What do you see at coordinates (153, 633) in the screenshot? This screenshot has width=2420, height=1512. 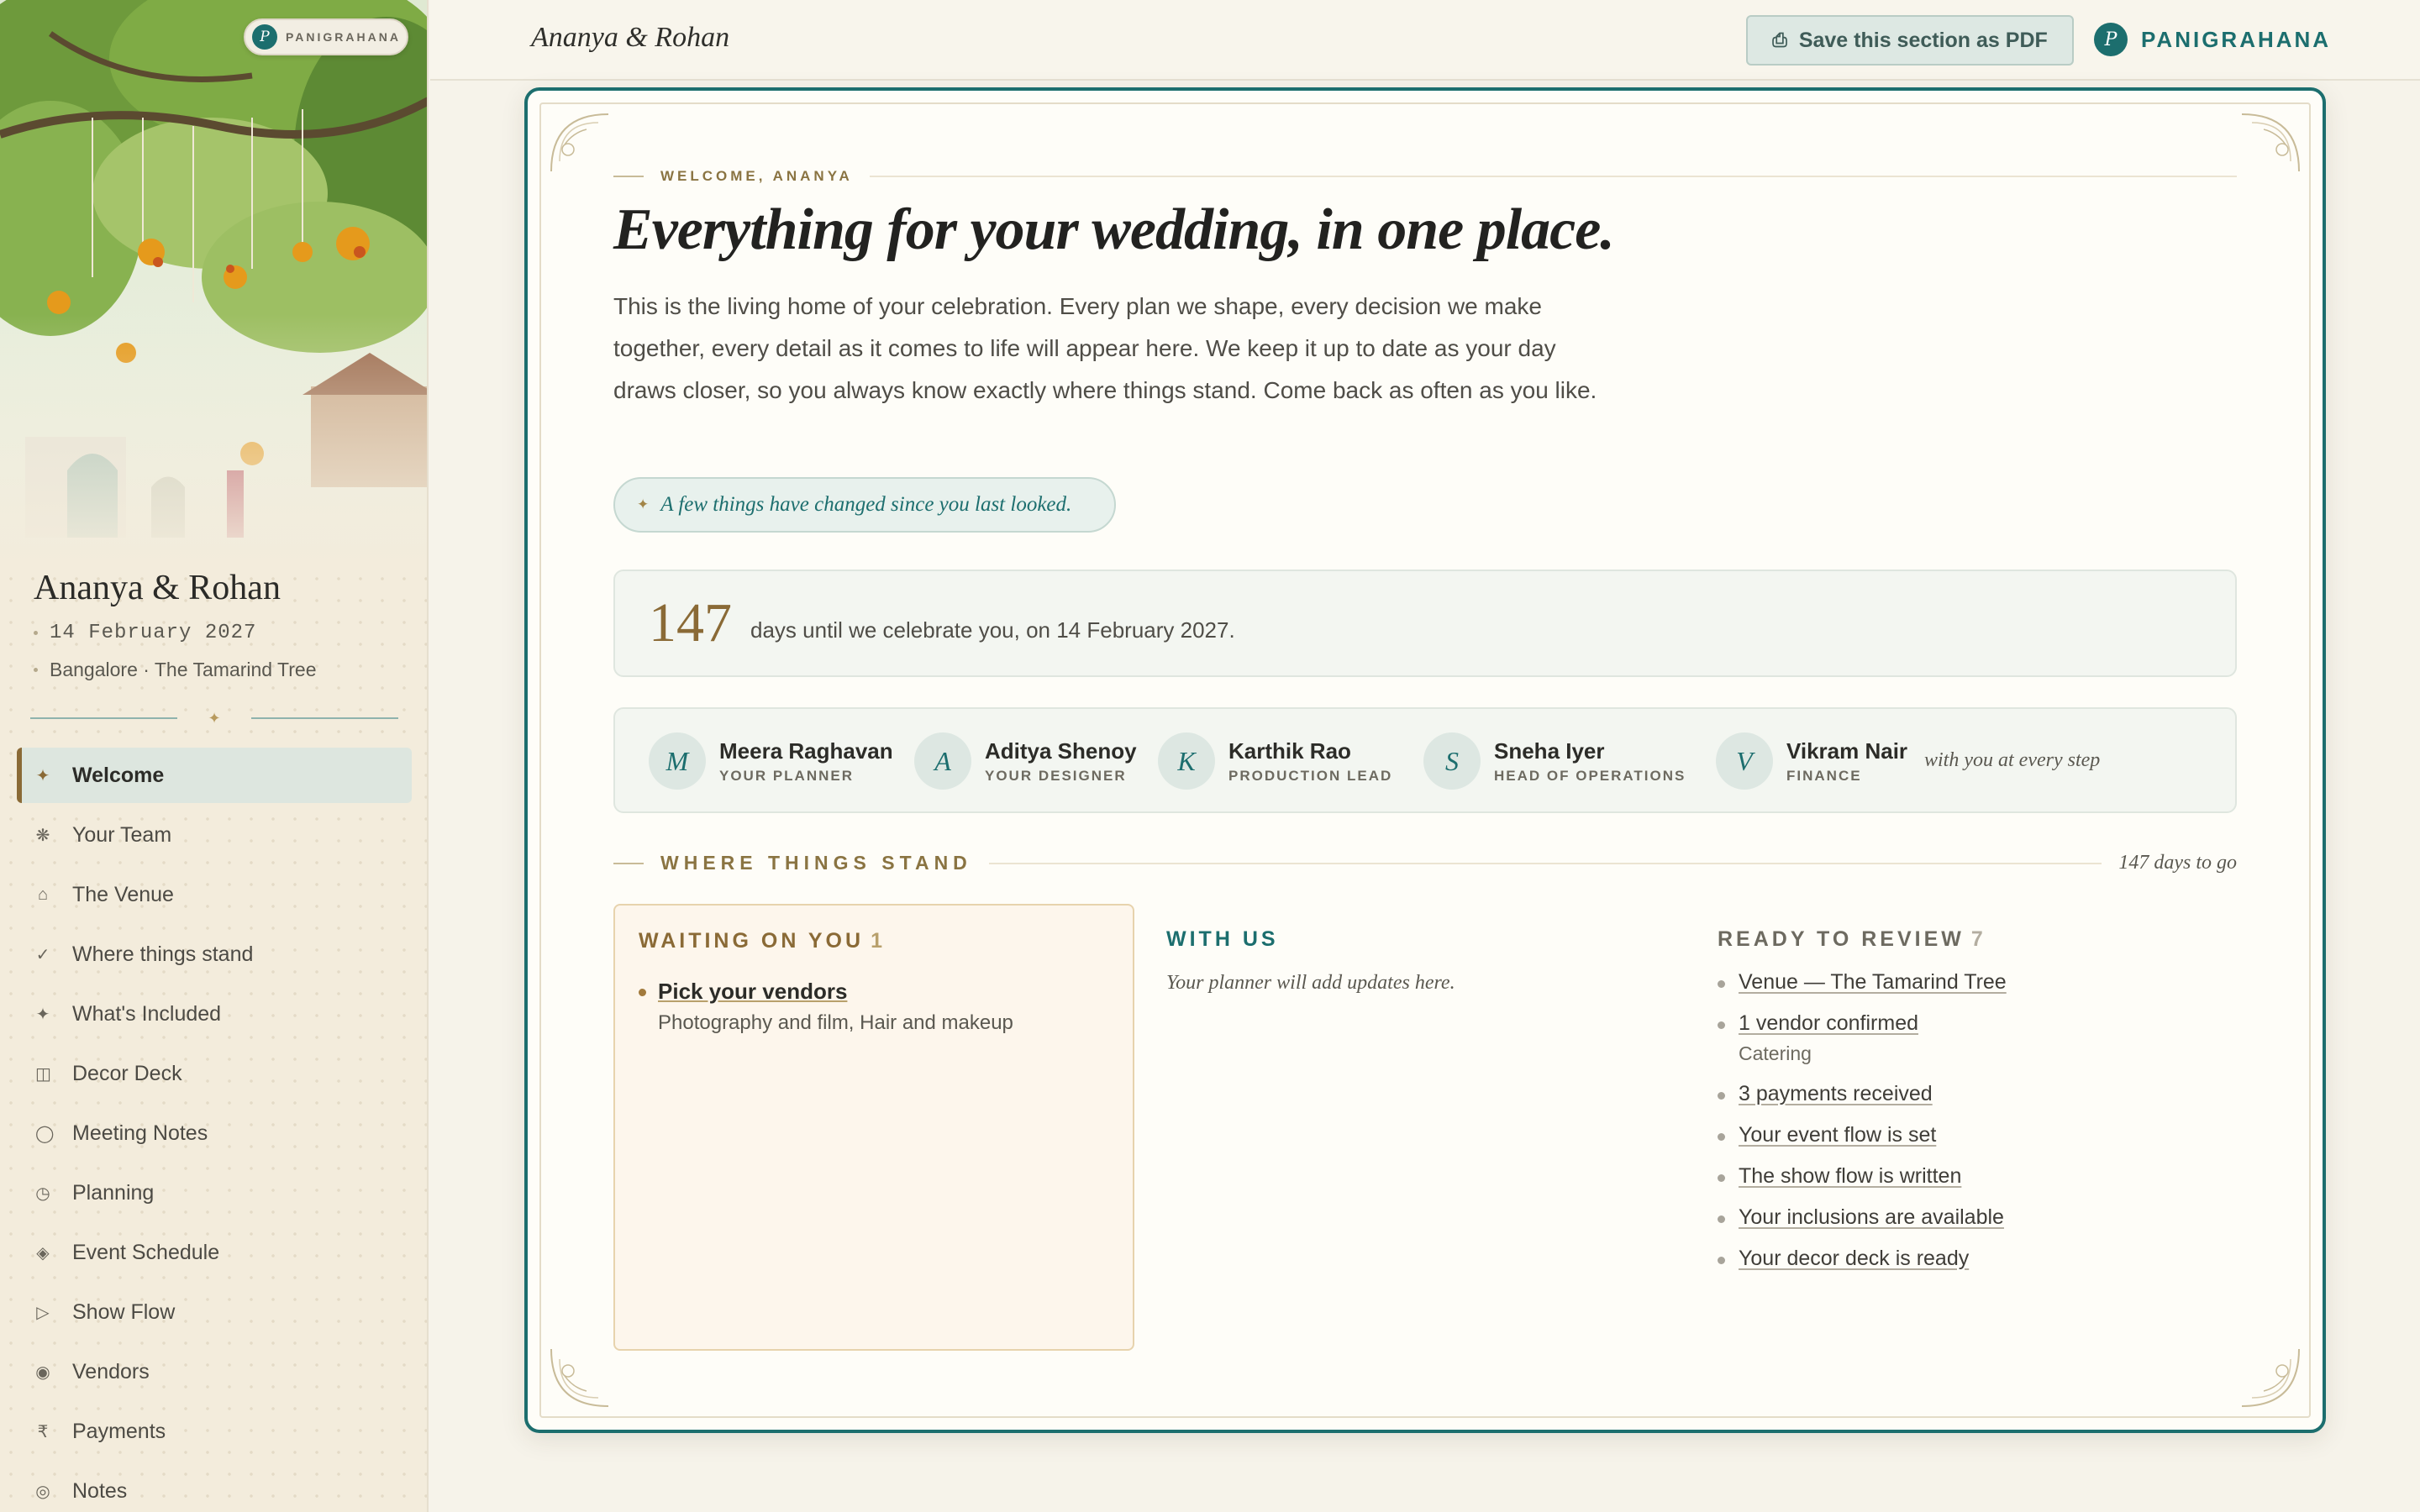 I see `wedding-date-text: 14 February 2027` at bounding box center [153, 633].